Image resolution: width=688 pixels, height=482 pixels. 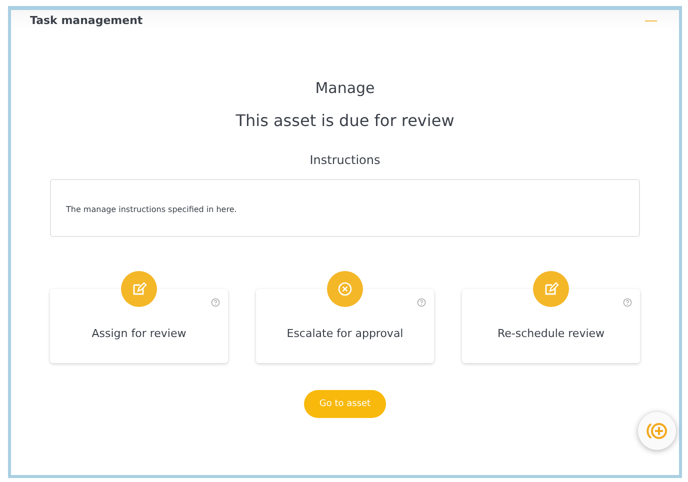 I want to click on action-label: Assign for review, so click(x=139, y=333).